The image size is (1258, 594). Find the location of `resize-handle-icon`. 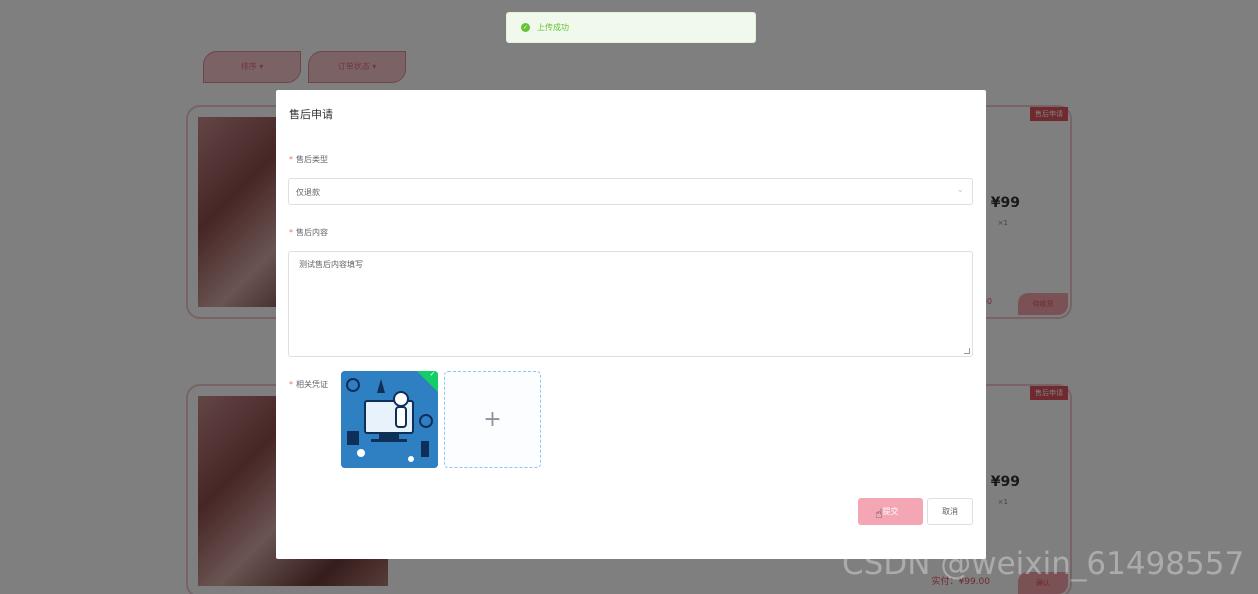

resize-handle-icon is located at coordinates (967, 351).